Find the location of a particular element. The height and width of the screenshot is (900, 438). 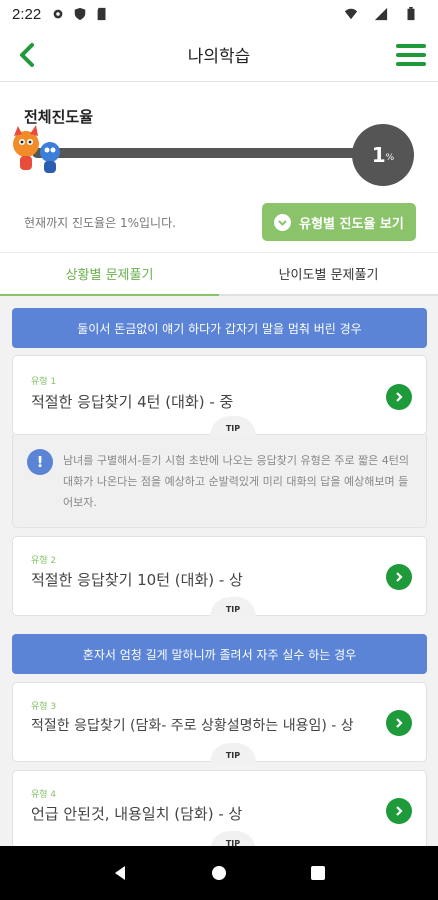

list-item: 유형 2 적절한 응답찾기 10턴 (대화) - 상 TIP is located at coordinates (219, 576).